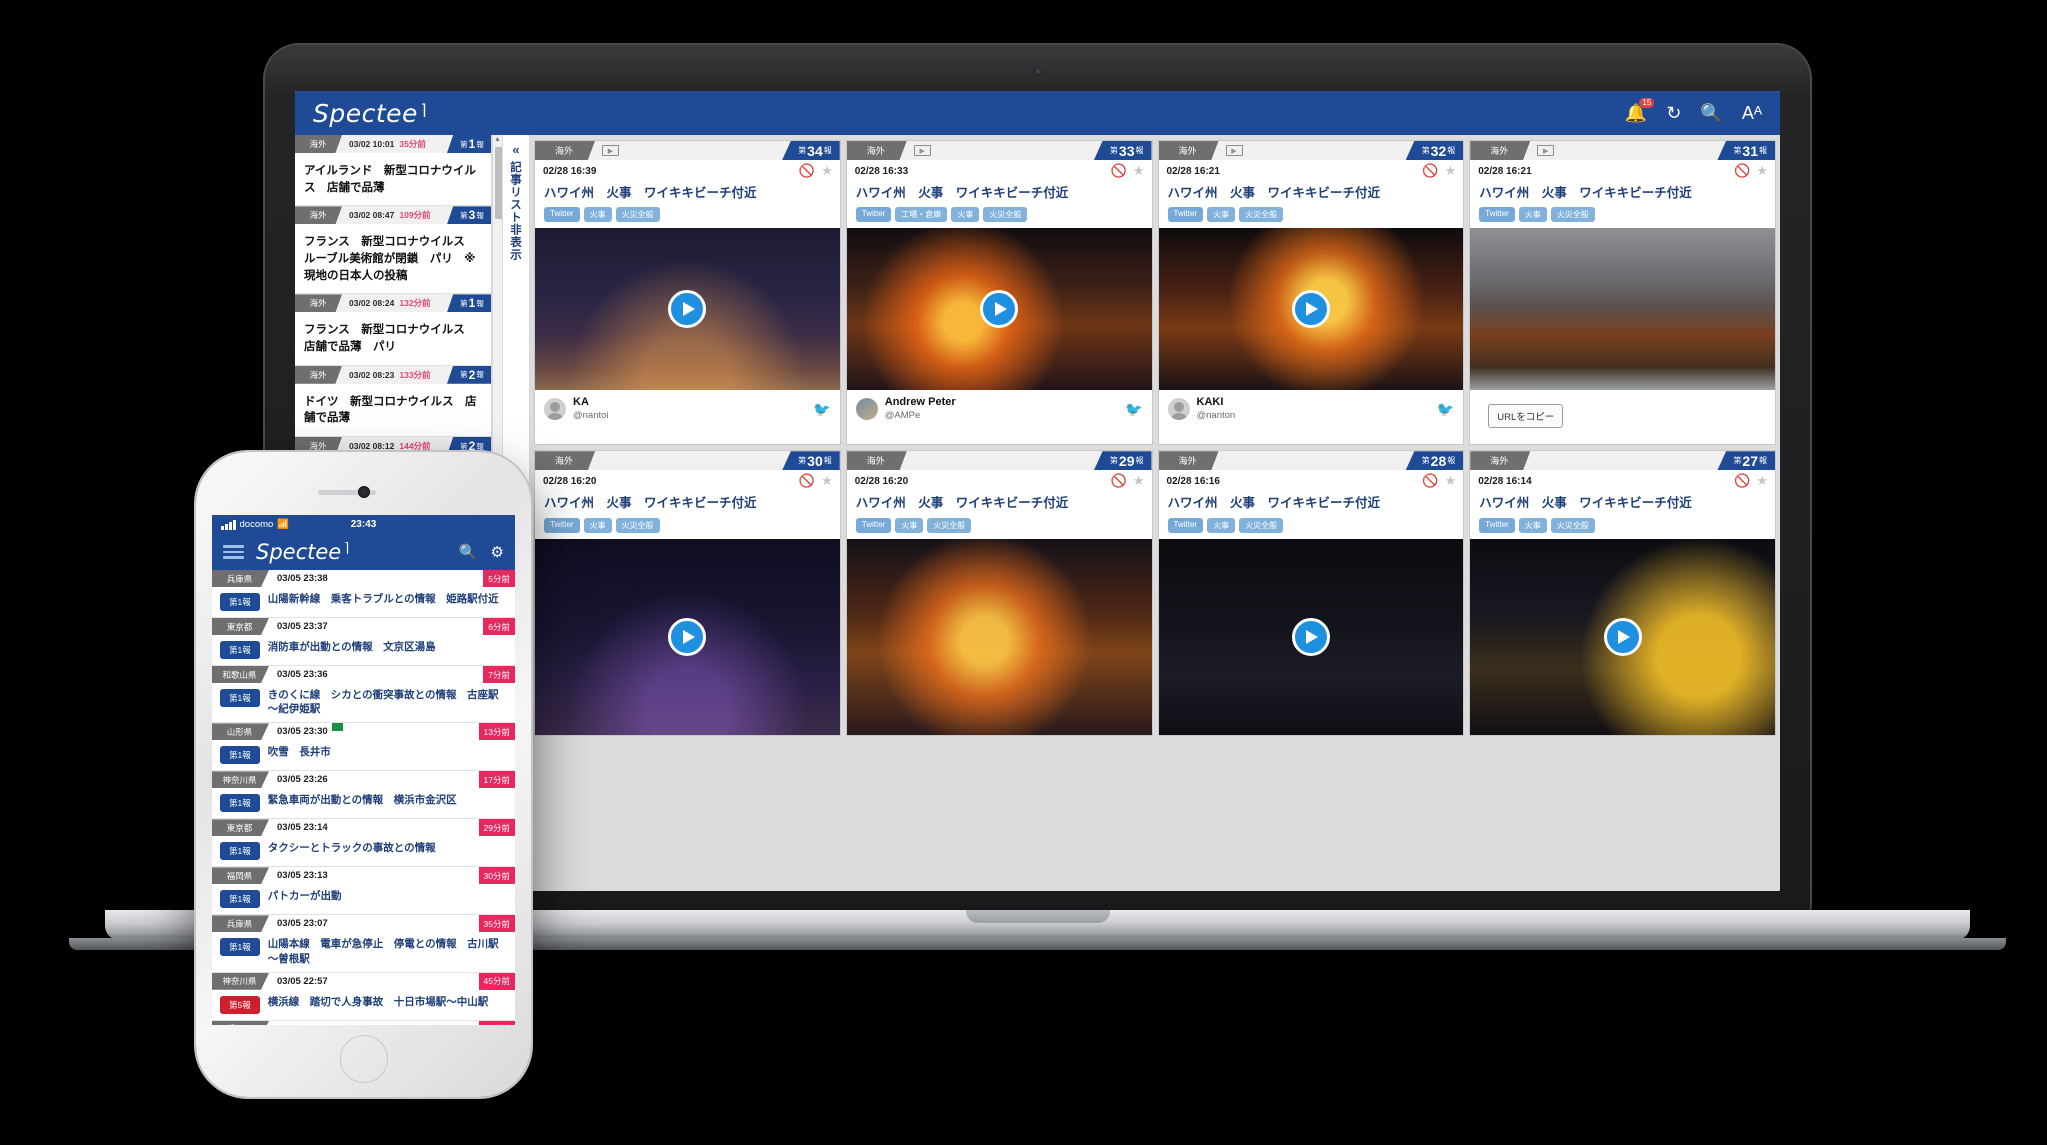  What do you see at coordinates (497, 139) in the screenshot?
I see `scroll-up-icon: ▲` at bounding box center [497, 139].